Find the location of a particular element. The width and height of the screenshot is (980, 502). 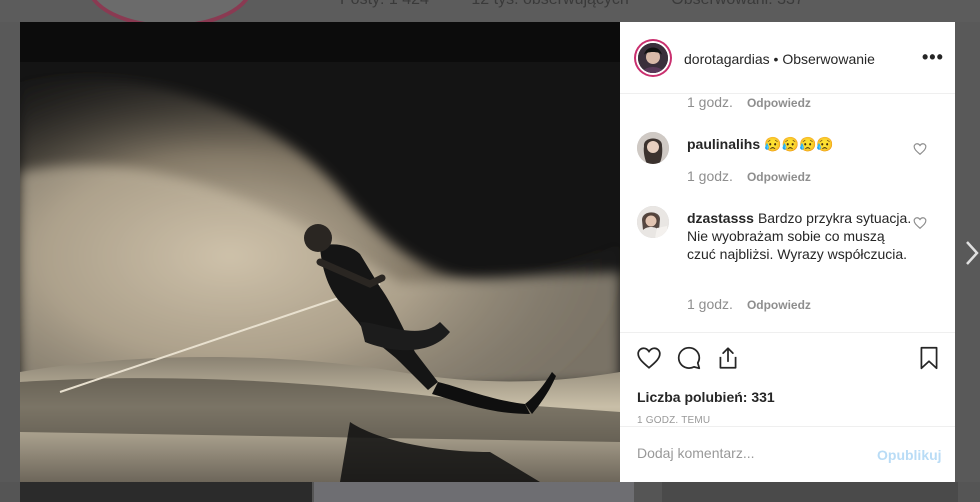

share-icon is located at coordinates (728, 358).